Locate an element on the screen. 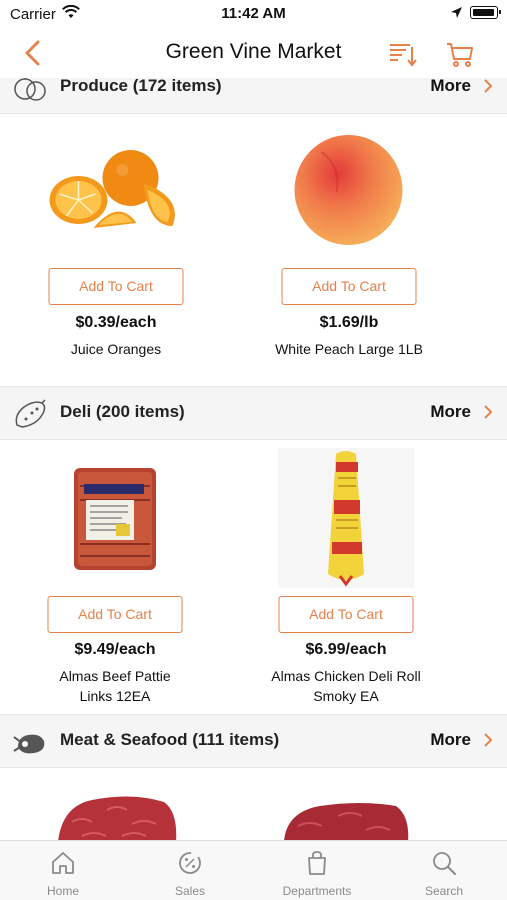 This screenshot has height=900, width=507. product-name: Almas Beef Pattie Links 12EA is located at coordinates (115, 686).